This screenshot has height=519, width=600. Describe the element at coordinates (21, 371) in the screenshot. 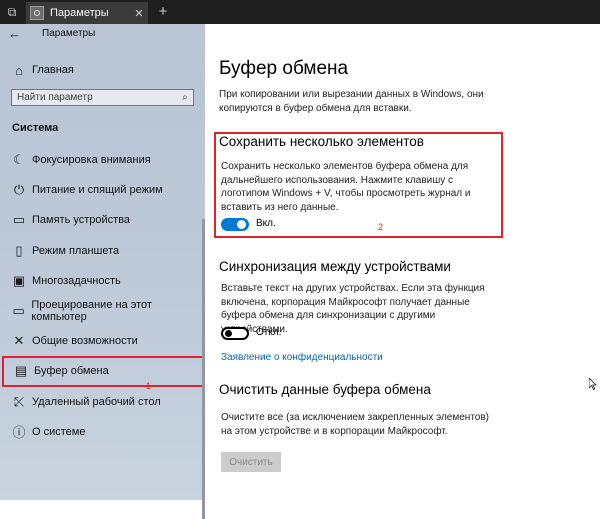

I see `clipboard-icon: ▤` at that location.